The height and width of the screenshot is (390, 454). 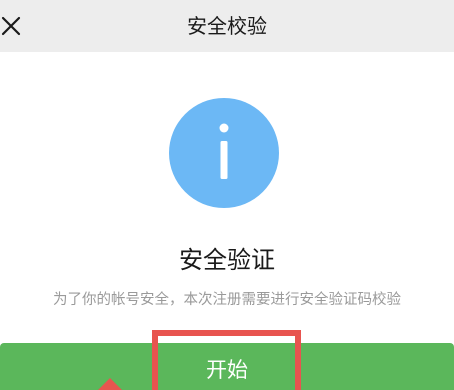 What do you see at coordinates (227, 370) in the screenshot?
I see `start-button-label: 开始` at bounding box center [227, 370].